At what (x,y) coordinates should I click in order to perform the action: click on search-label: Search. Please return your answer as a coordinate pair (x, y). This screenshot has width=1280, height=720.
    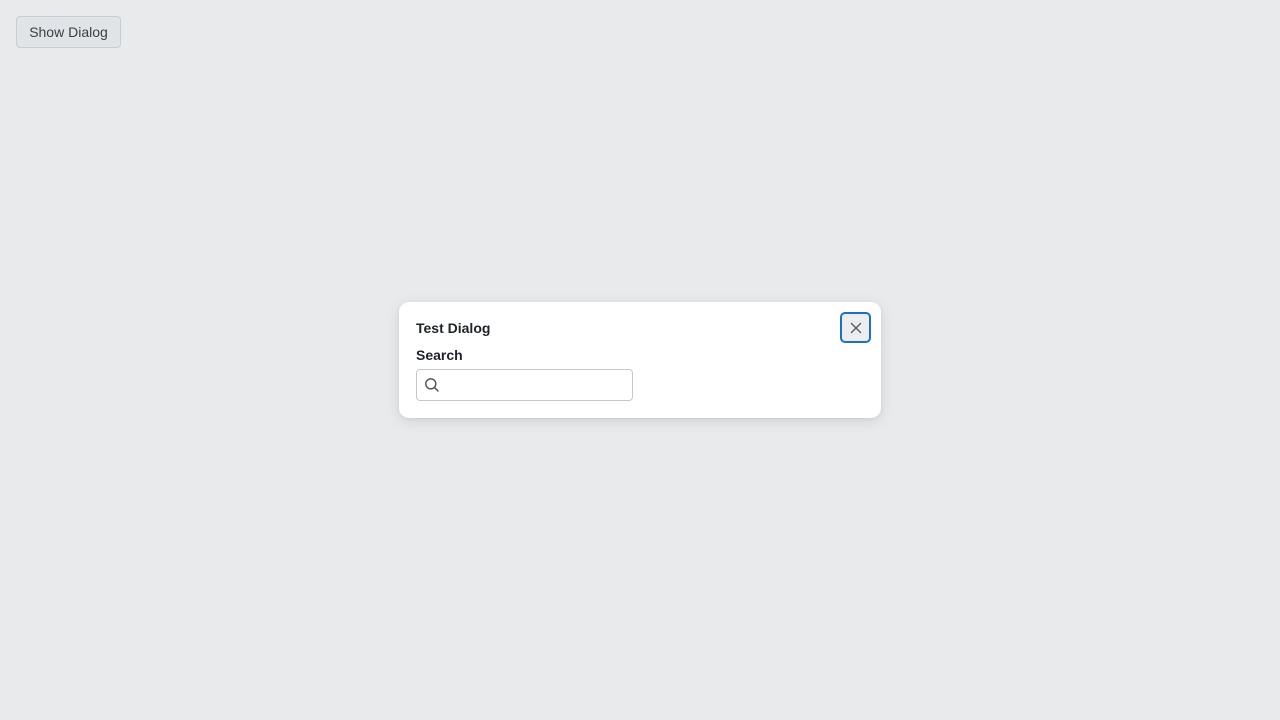
    Looking at the image, I should click on (439, 355).